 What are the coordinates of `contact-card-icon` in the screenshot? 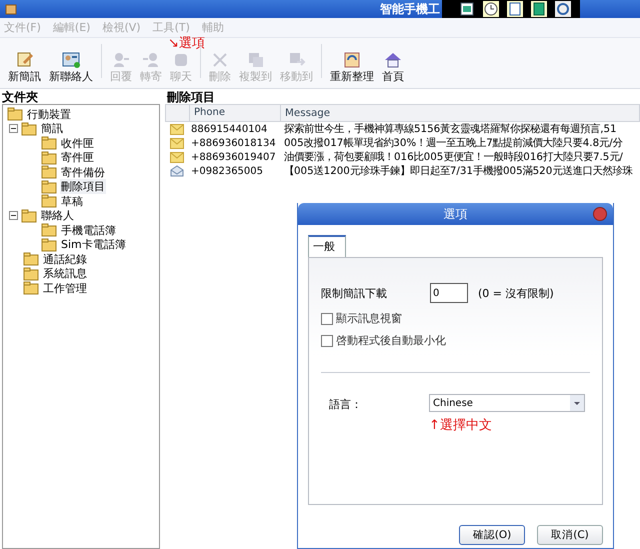 It's located at (71, 60).